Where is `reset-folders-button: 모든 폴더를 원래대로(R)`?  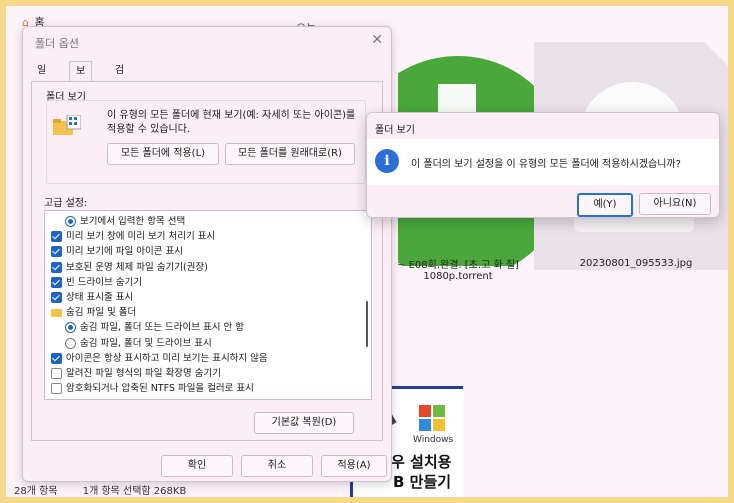 reset-folders-button: 모든 폴더를 원래대로(R) is located at coordinates (290, 154).